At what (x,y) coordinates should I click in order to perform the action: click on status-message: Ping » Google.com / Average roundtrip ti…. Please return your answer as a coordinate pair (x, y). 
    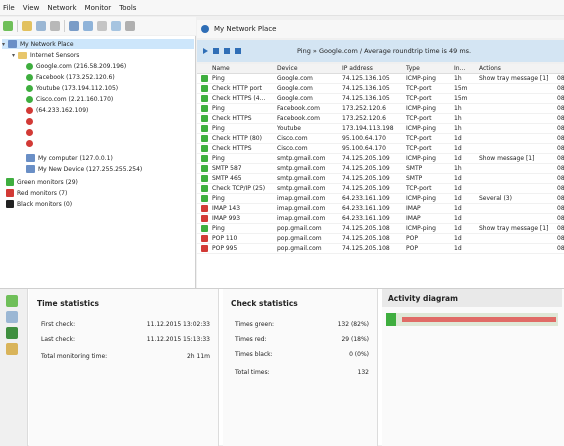
    Looking at the image, I should click on (384, 51).